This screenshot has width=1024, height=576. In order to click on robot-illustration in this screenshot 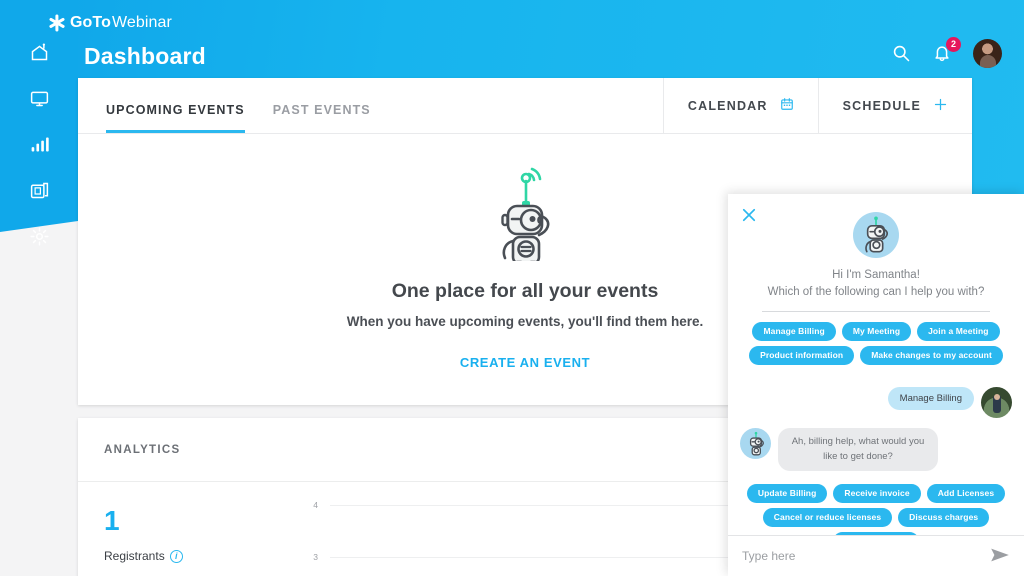, I will do `click(525, 215)`.